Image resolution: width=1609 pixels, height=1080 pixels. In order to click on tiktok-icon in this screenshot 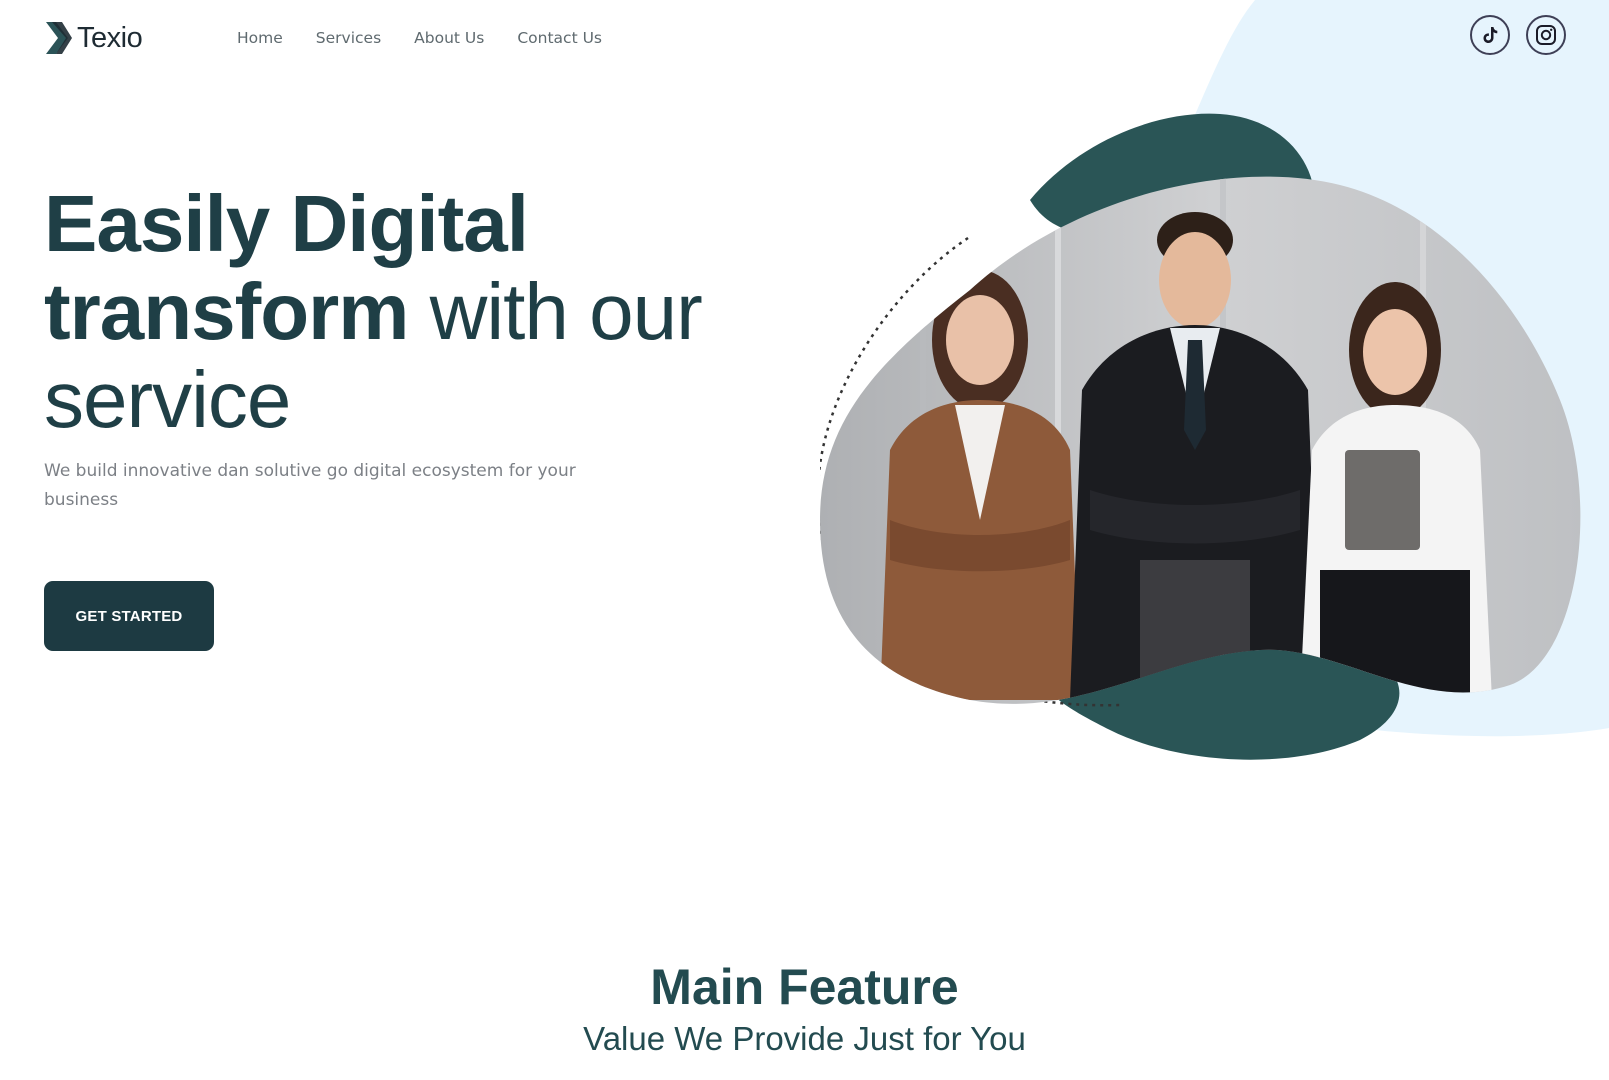, I will do `click(1490, 35)`.